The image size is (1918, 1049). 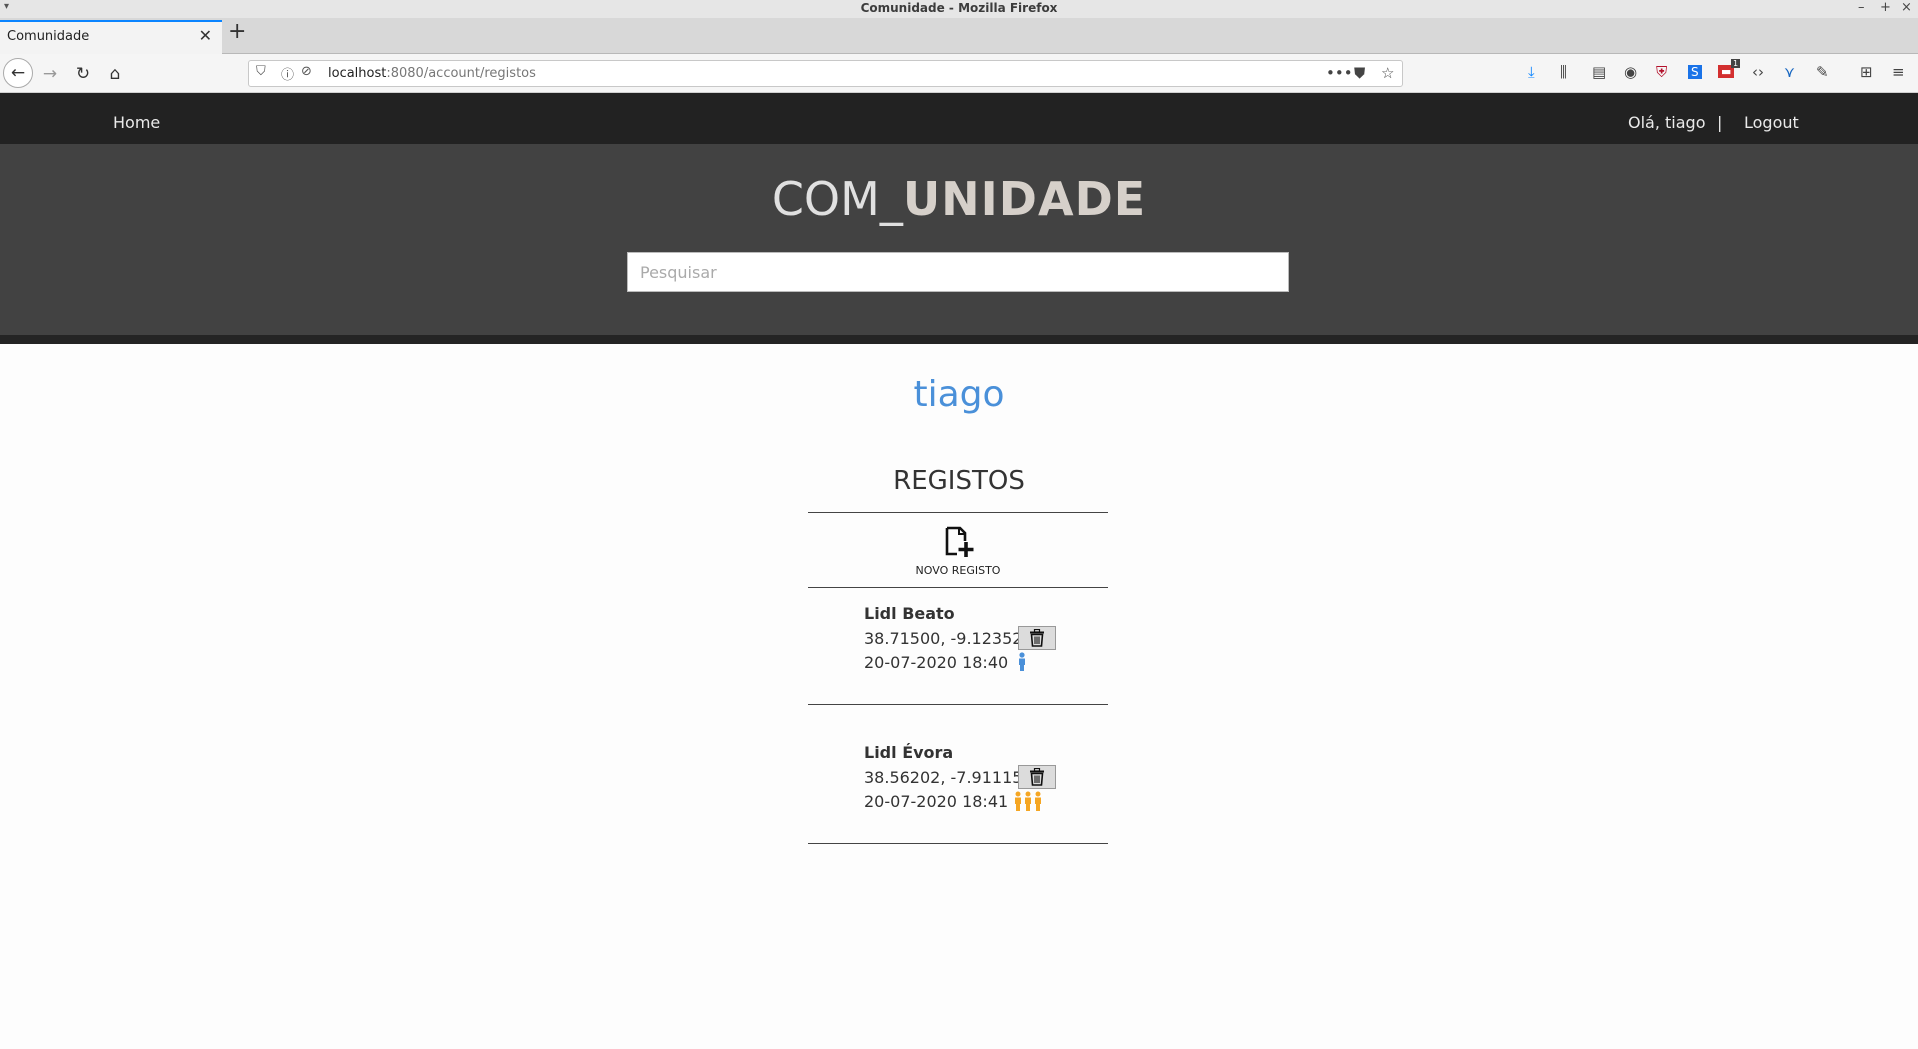 I want to click on downloads-icon: ⤓, so click(x=1531, y=72).